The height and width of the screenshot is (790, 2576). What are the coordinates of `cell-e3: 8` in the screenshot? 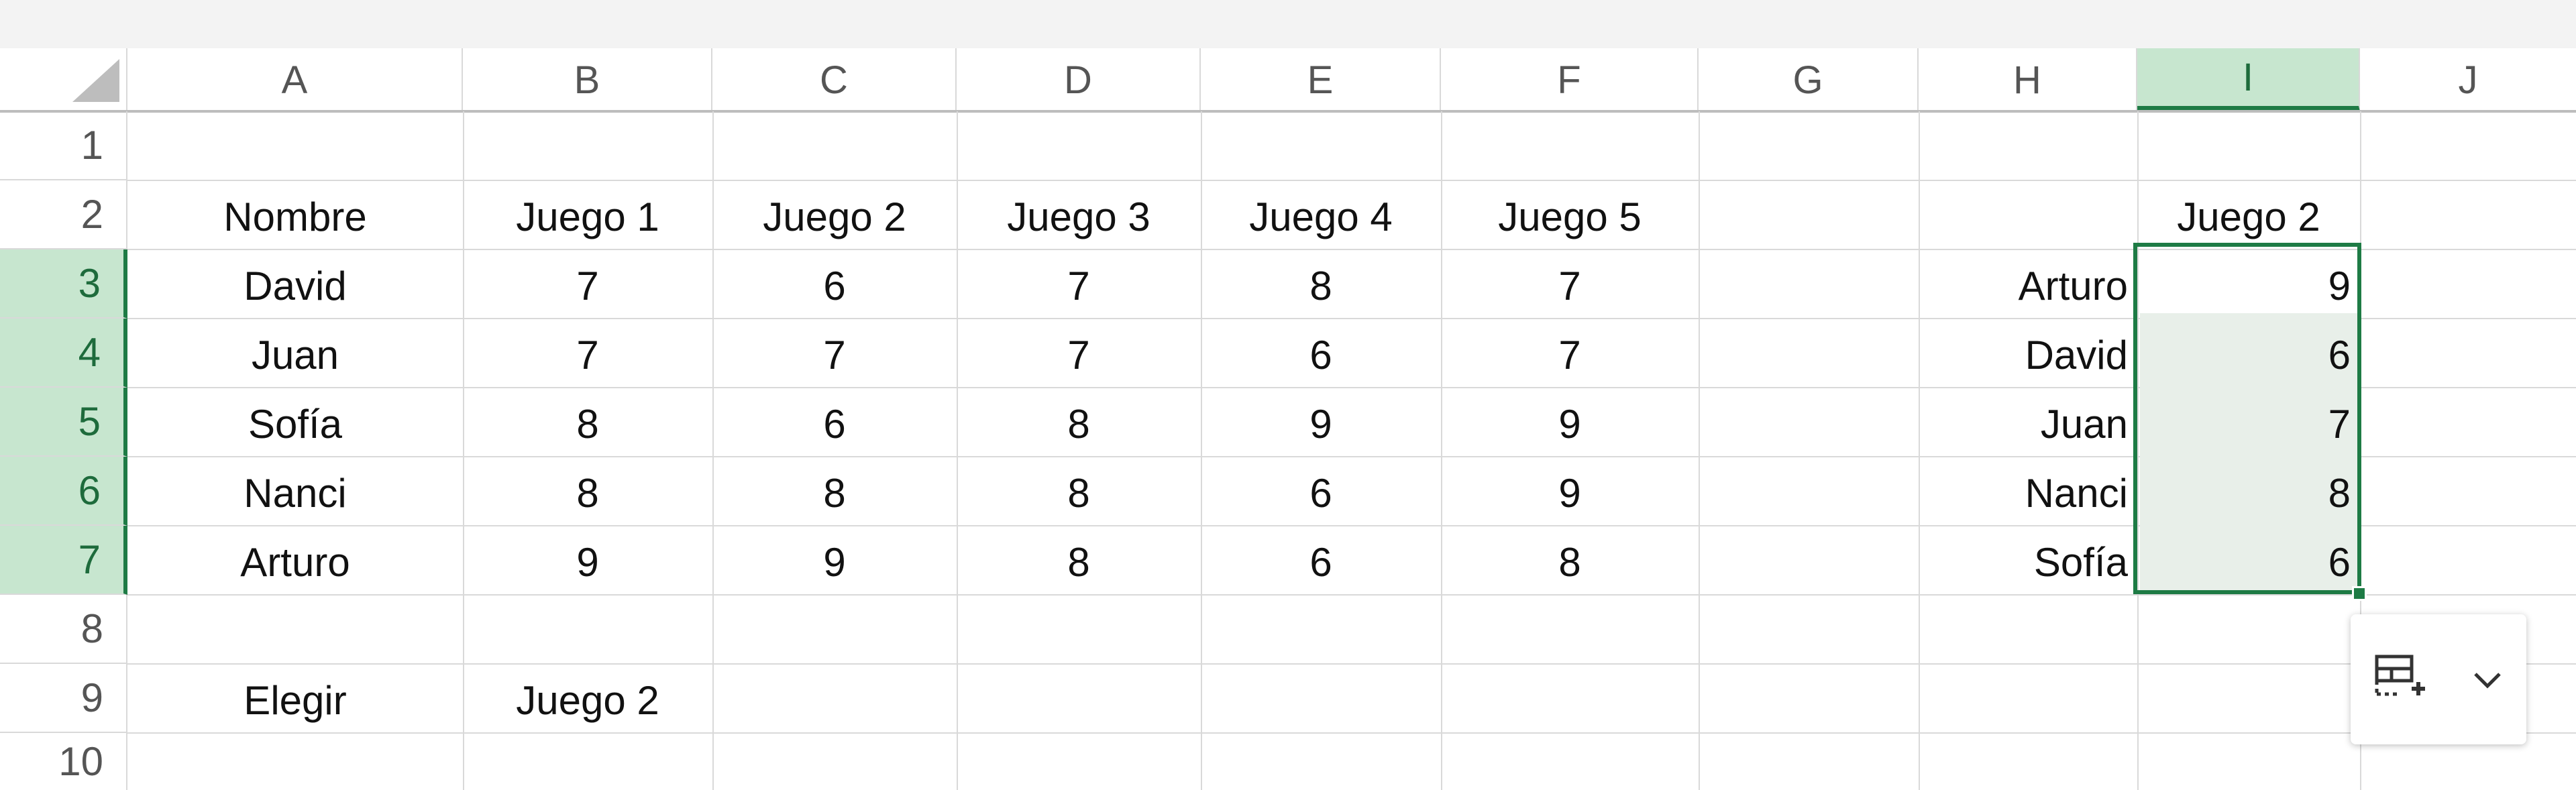 It's located at (1321, 286).